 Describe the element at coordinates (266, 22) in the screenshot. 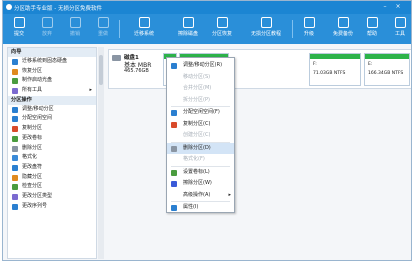

I see `tutorial-icon` at that location.